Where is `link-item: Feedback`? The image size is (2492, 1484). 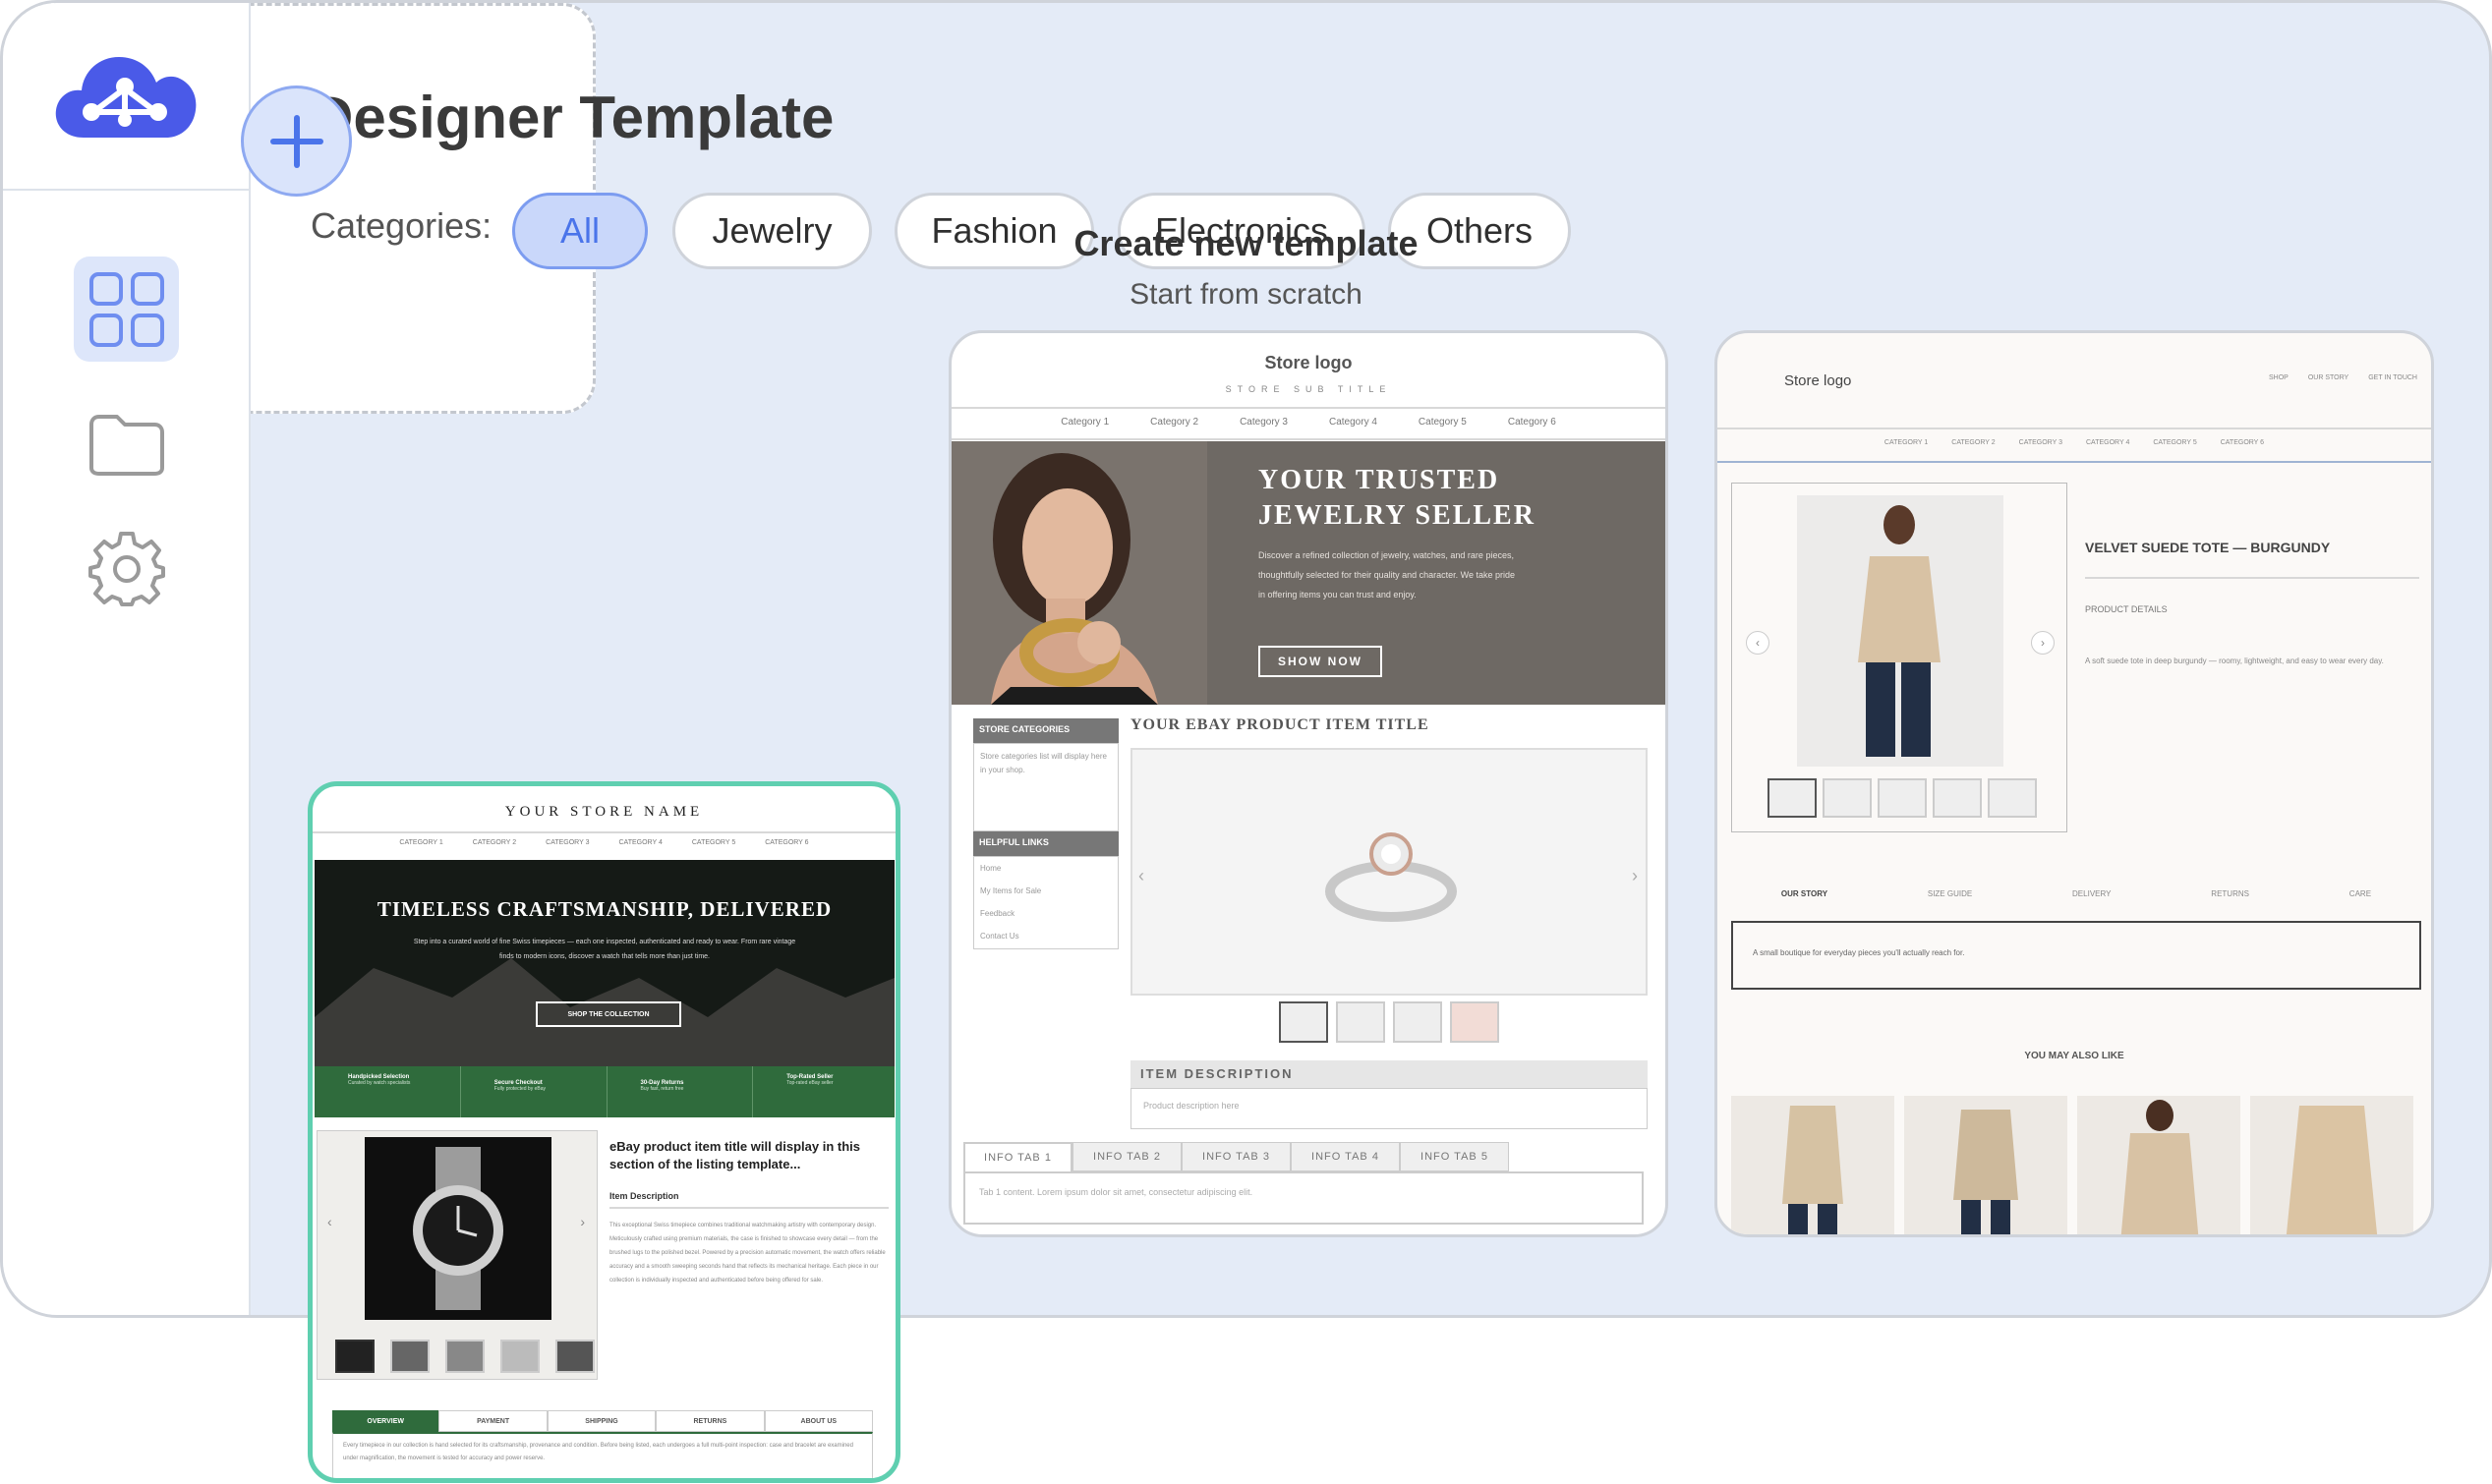
link-item: Feedback is located at coordinates (1049, 913).